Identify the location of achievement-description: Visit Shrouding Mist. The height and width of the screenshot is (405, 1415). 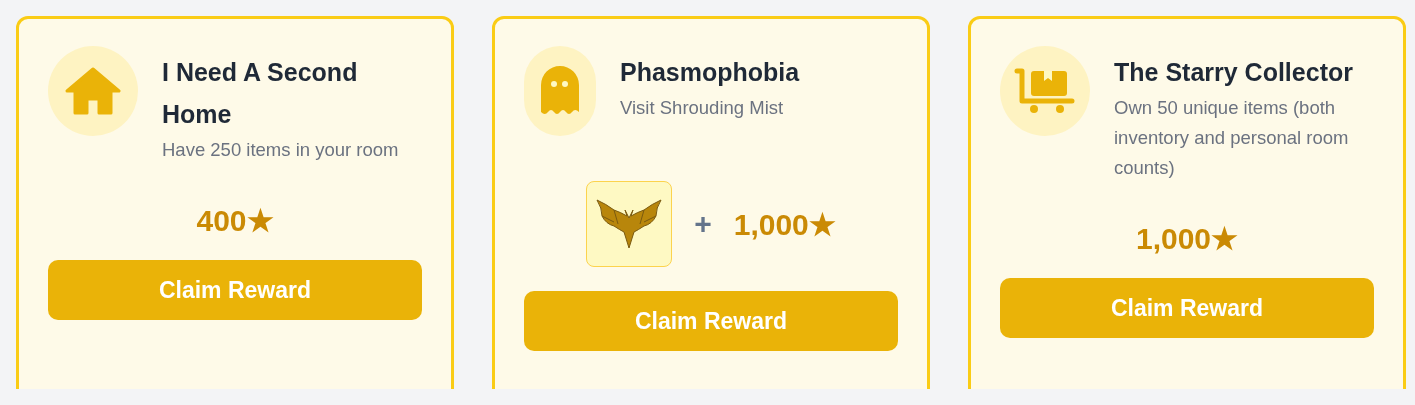
(702, 108).